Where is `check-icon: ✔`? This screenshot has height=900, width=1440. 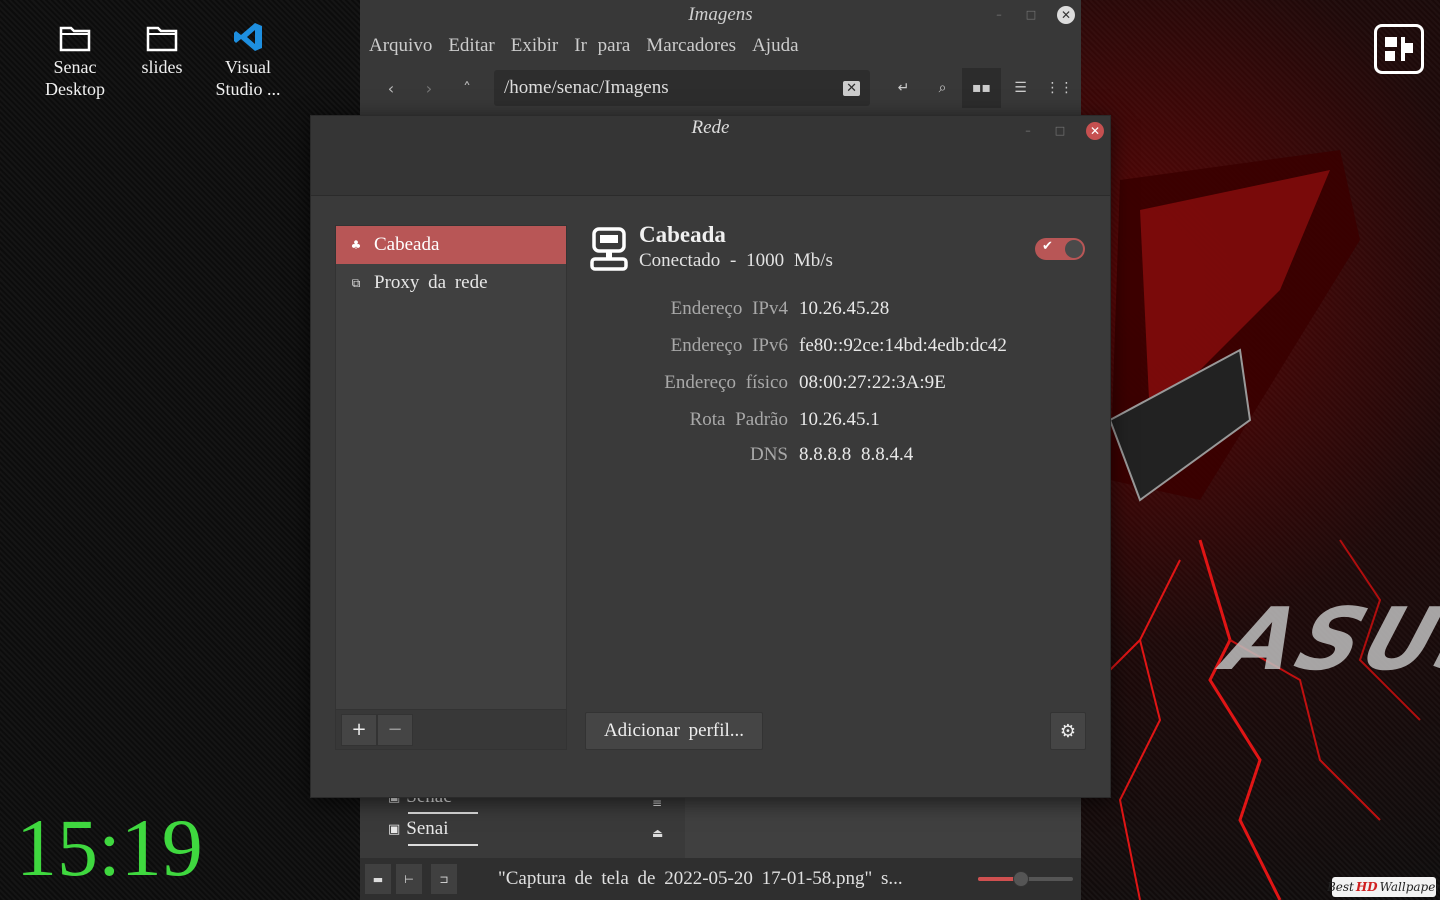 check-icon: ✔ is located at coordinates (1047, 246).